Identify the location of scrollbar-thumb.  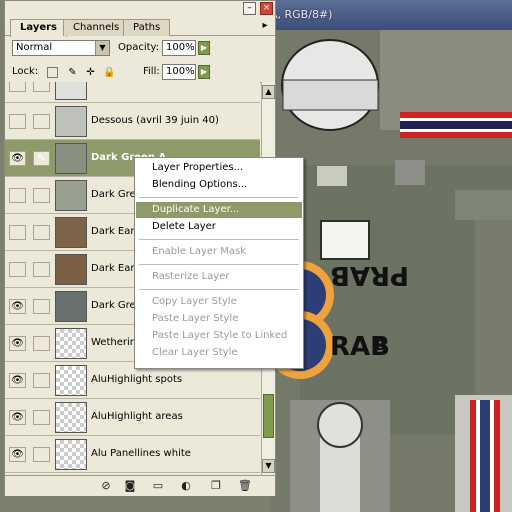
(268, 416).